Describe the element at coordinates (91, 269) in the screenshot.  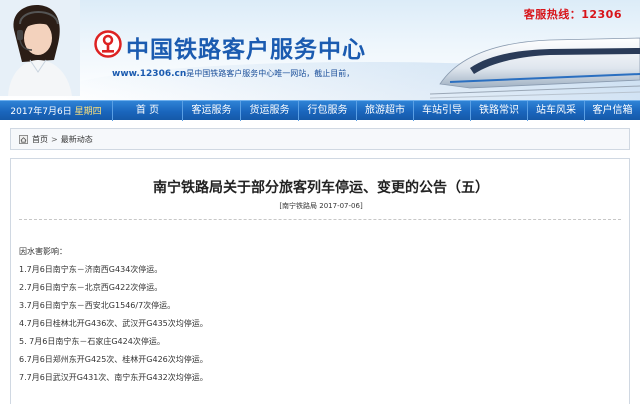
I see `article-line: 1.7月6日南宁东－济南西G434次停运。` at that location.